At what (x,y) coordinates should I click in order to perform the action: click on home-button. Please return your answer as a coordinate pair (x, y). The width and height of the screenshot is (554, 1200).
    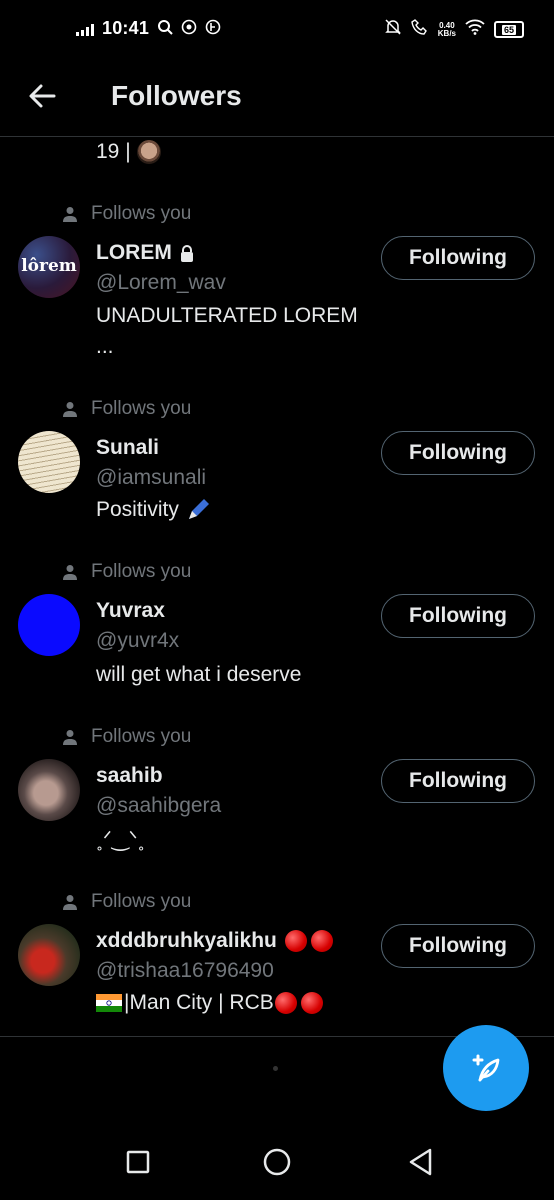
    Looking at the image, I should click on (277, 1162).